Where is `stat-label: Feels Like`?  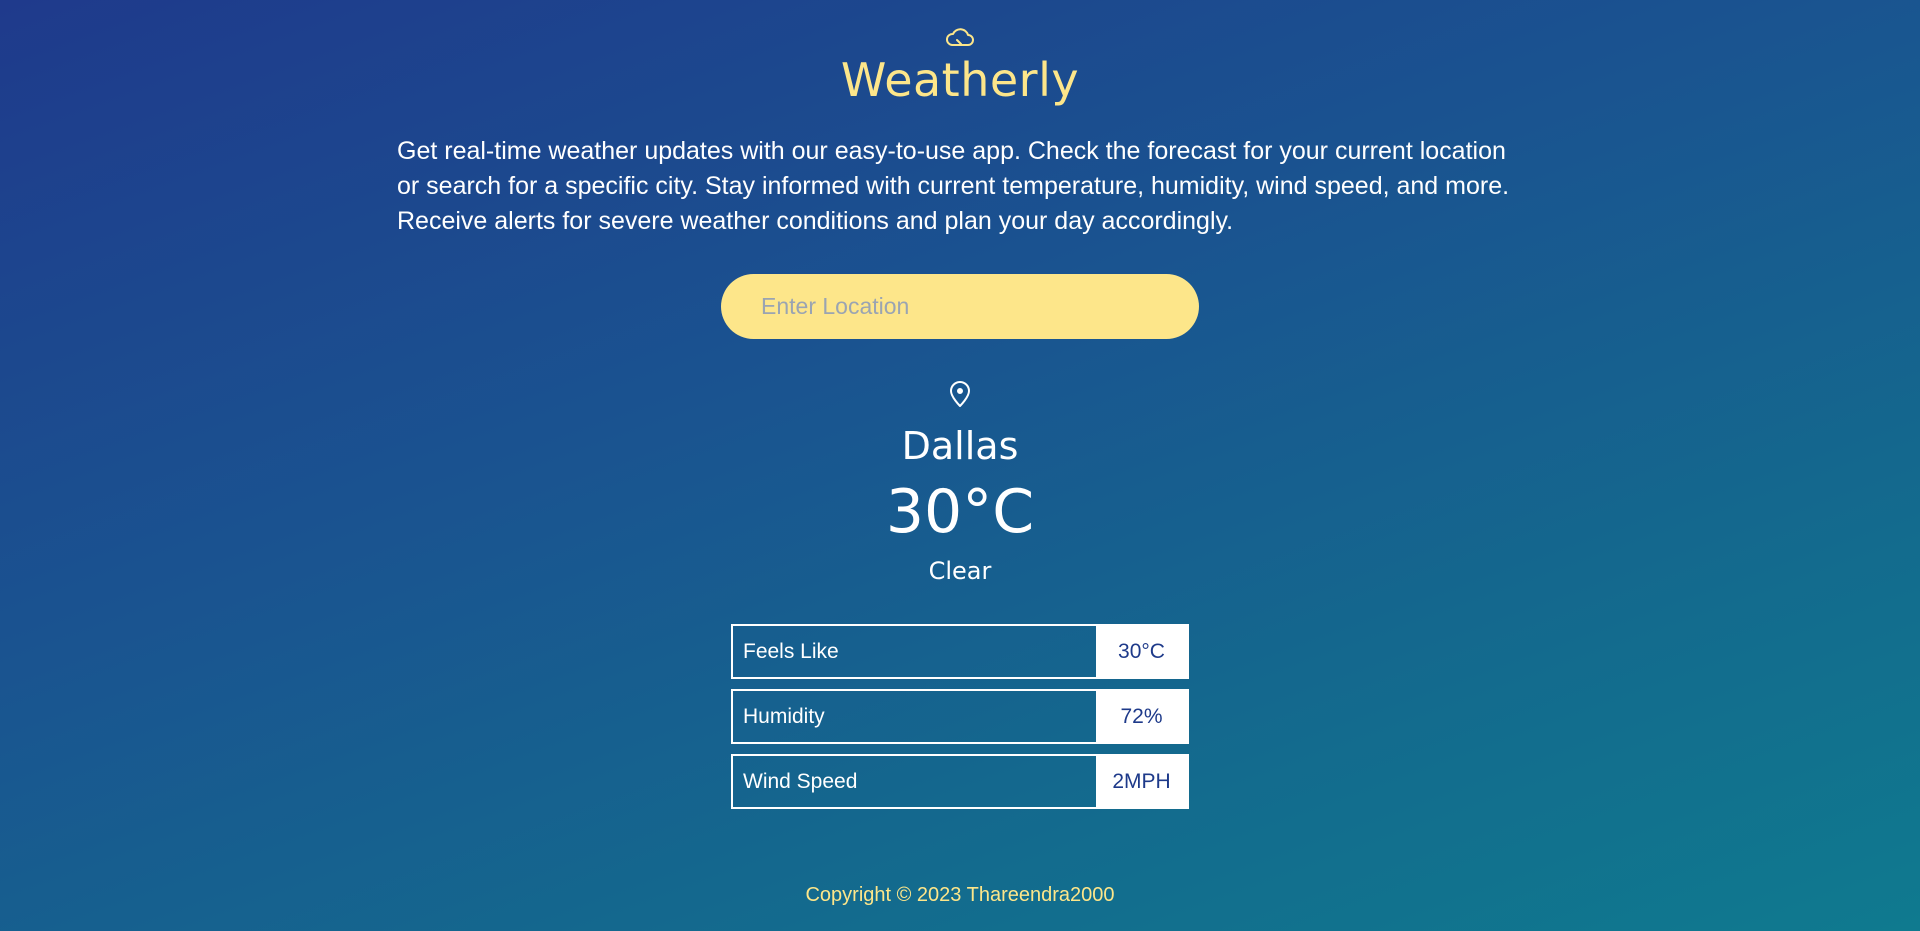 stat-label: Feels Like is located at coordinates (791, 651).